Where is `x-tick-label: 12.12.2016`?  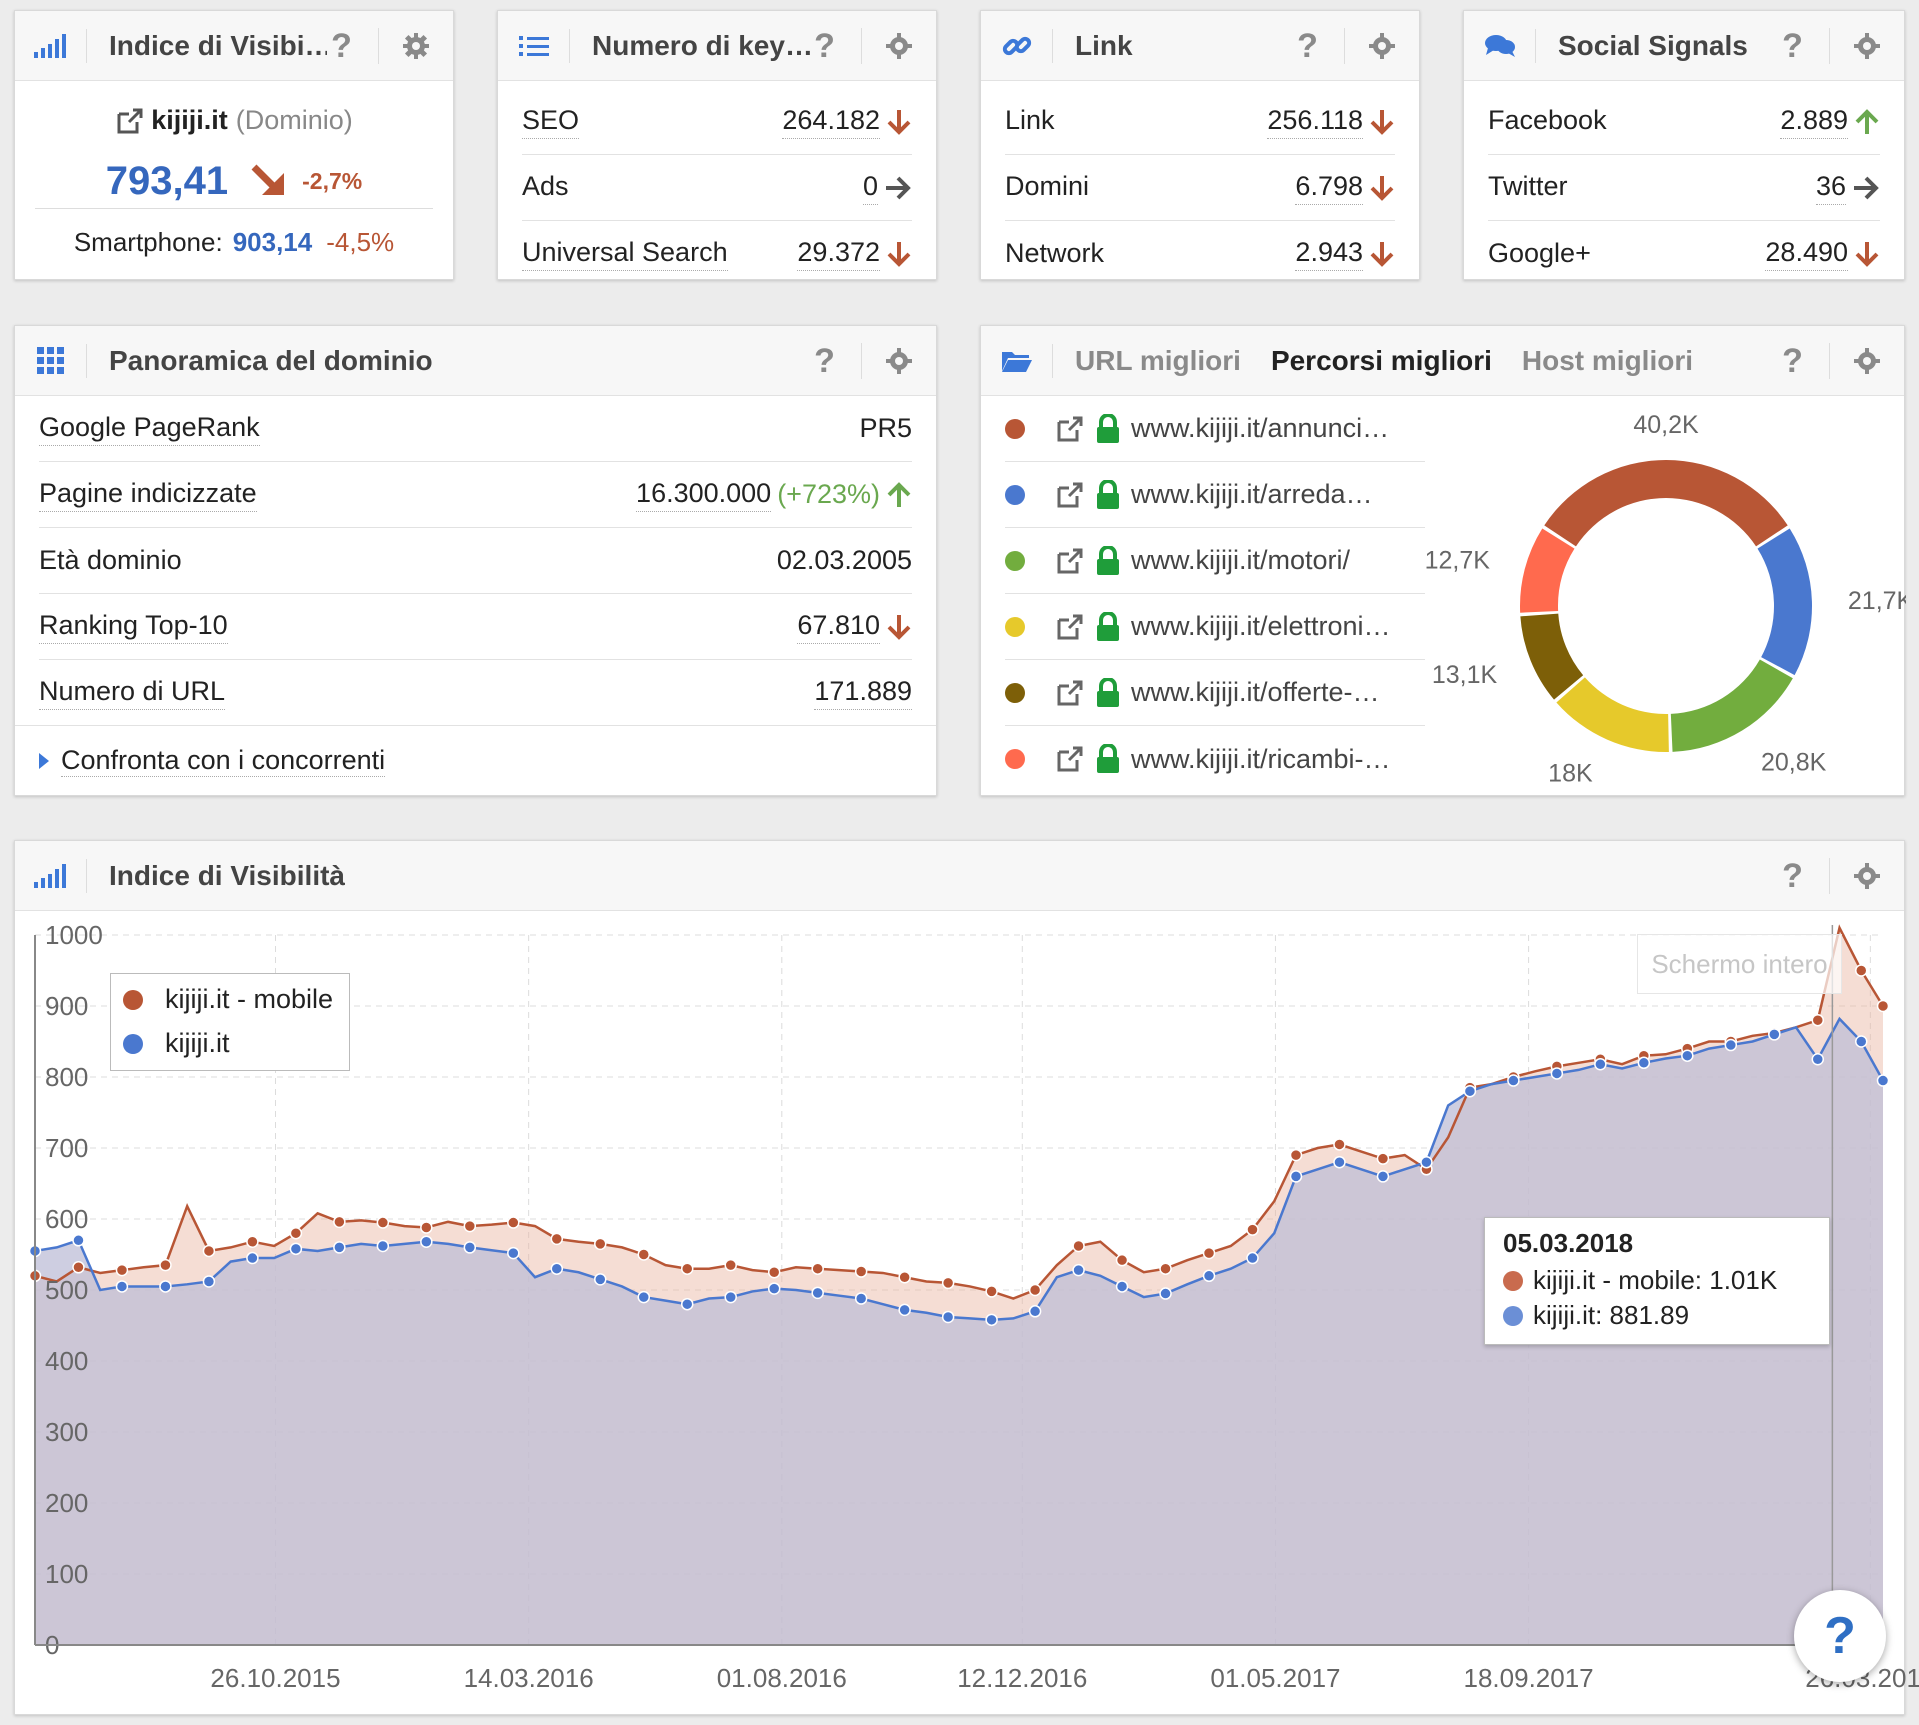 x-tick-label: 12.12.2016 is located at coordinates (1022, 1678).